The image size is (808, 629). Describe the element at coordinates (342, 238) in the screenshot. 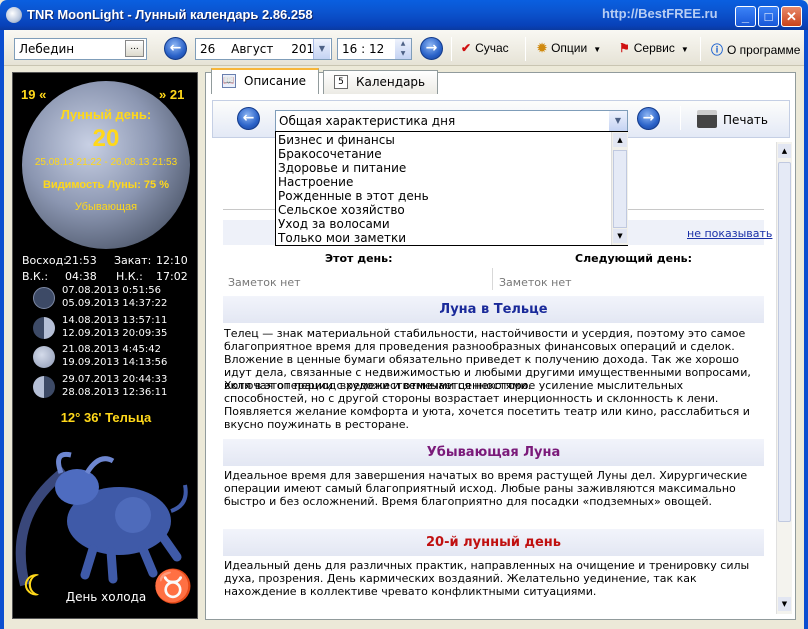

I see `dropdown-option: Только мои заметки` at that location.